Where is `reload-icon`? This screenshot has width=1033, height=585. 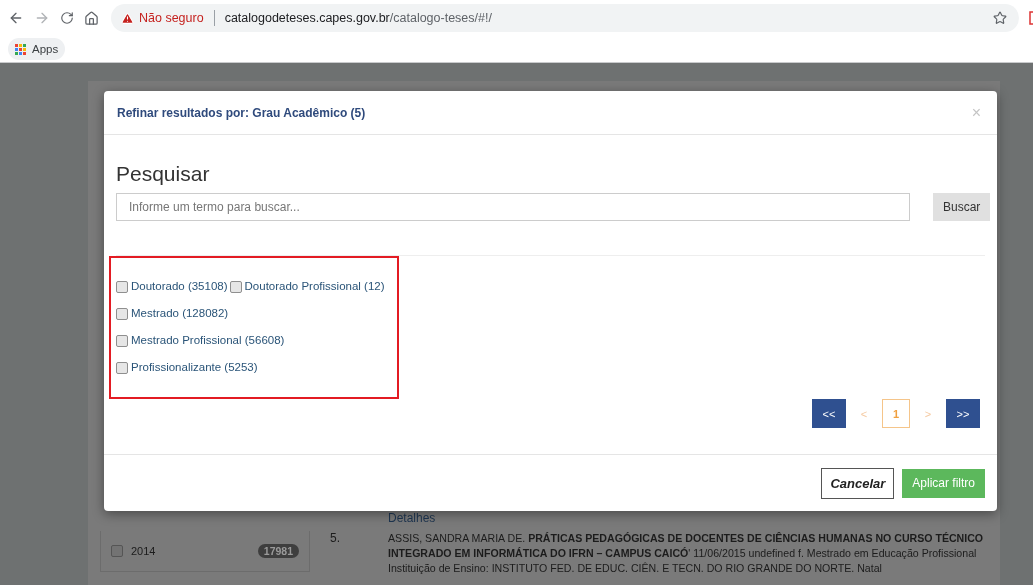 reload-icon is located at coordinates (67, 18).